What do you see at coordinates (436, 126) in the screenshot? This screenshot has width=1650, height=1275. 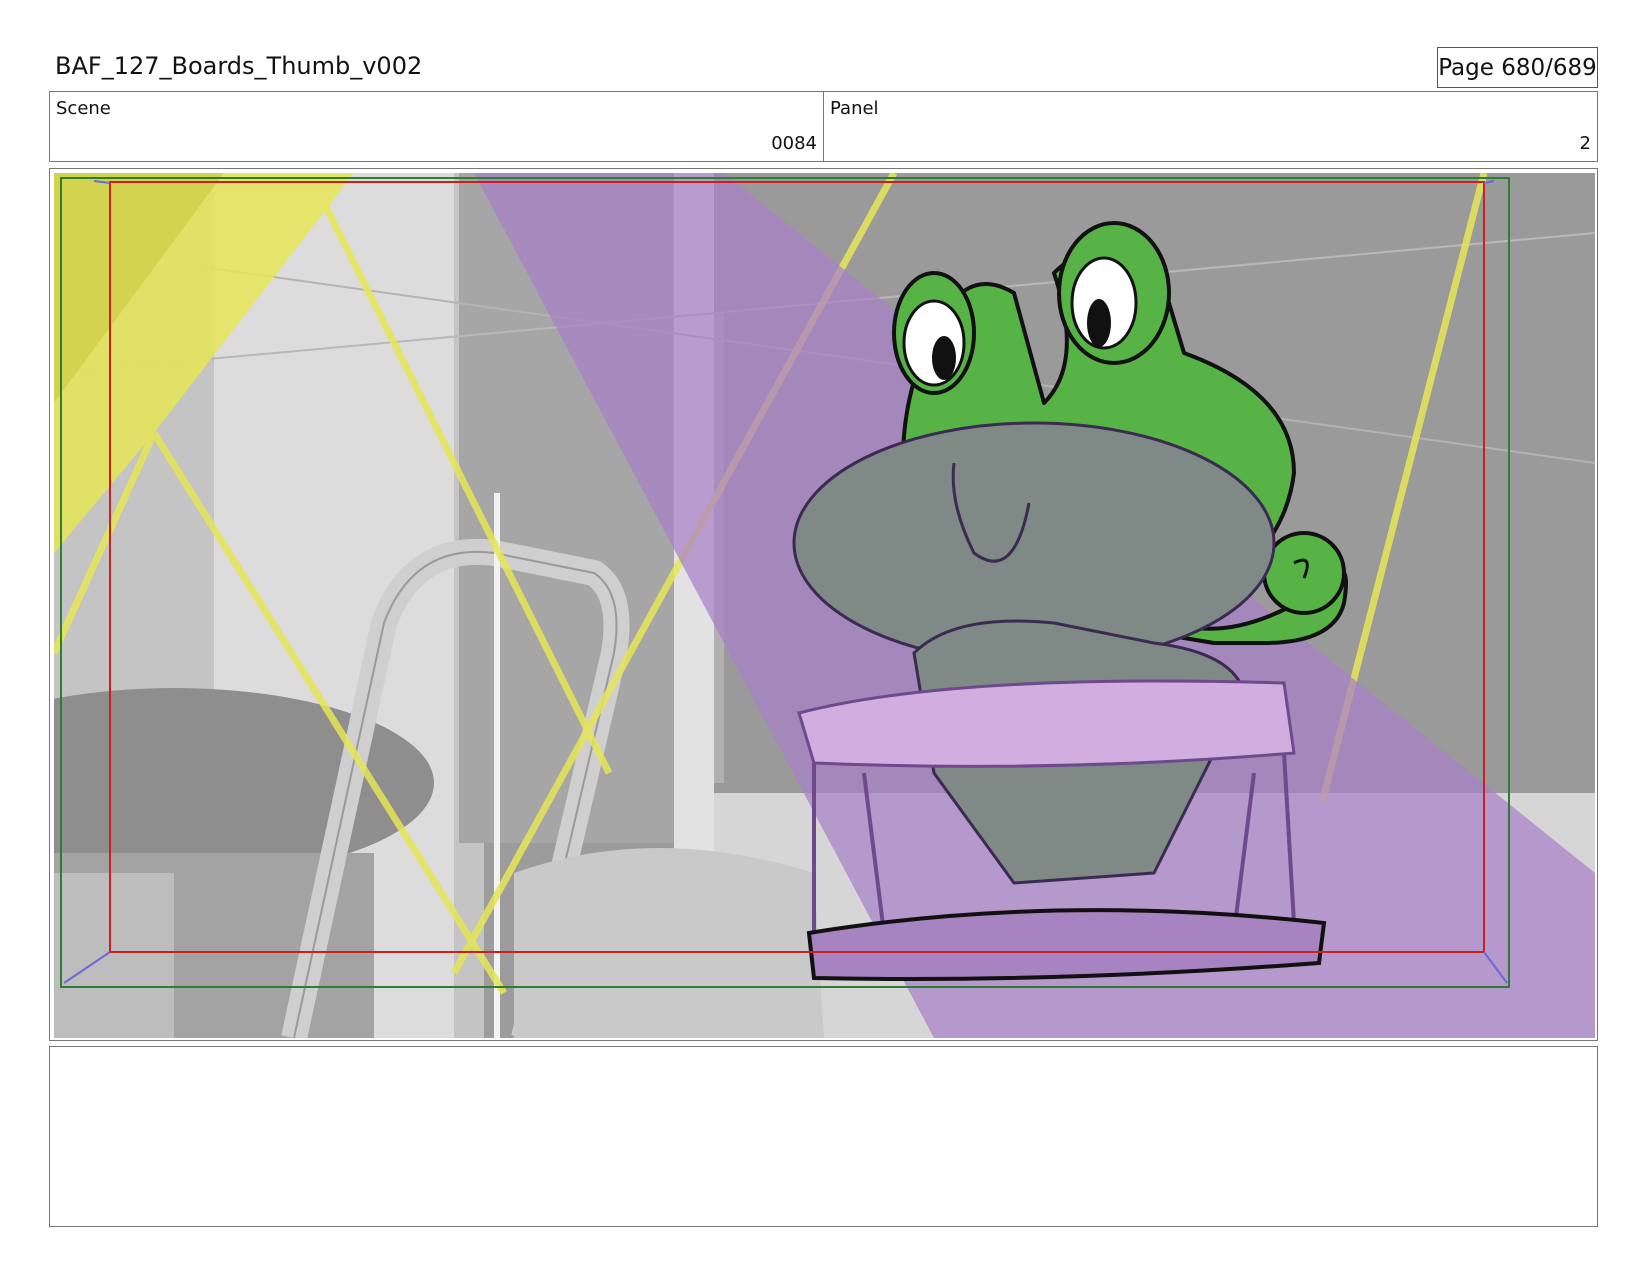 I see `scene-cell: Scene 0084` at bounding box center [436, 126].